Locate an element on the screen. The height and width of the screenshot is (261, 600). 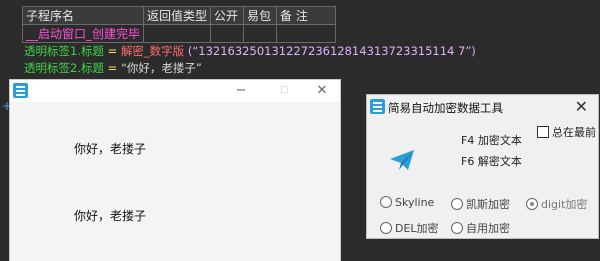
tool-title: 简易自动加密数据工具 is located at coordinates (445, 108).